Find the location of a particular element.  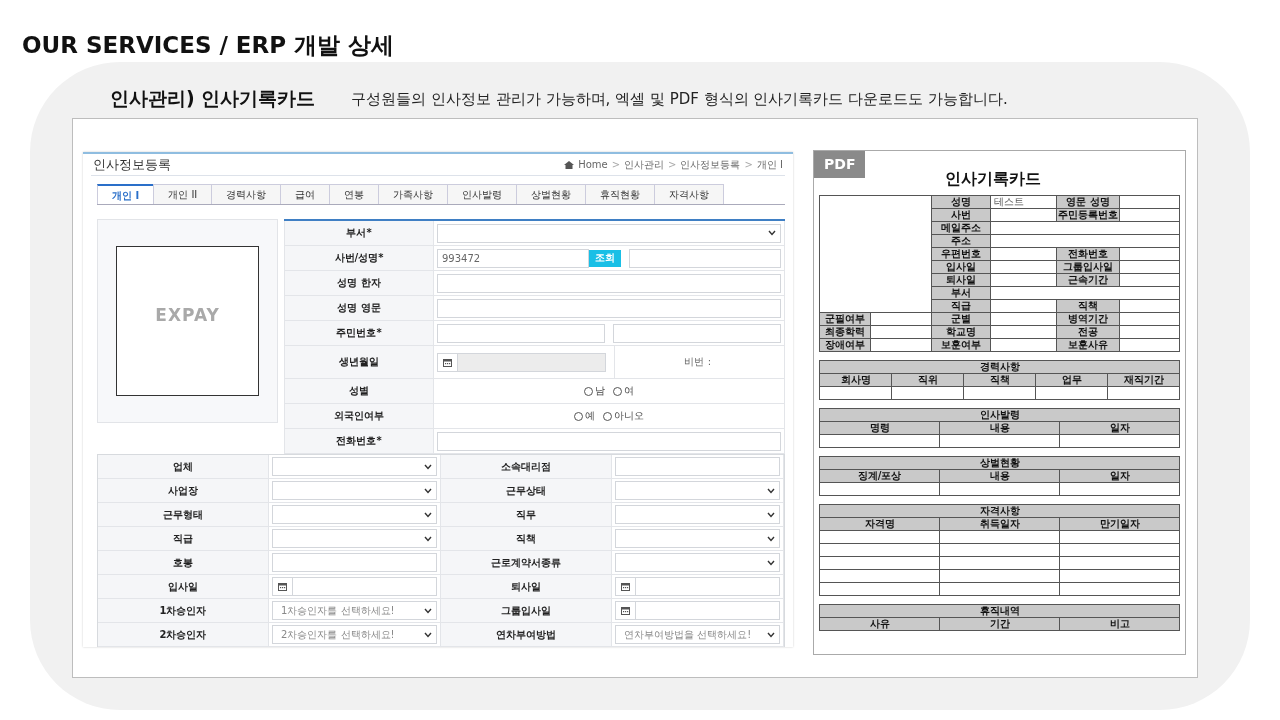

name-field is located at coordinates (705, 258).